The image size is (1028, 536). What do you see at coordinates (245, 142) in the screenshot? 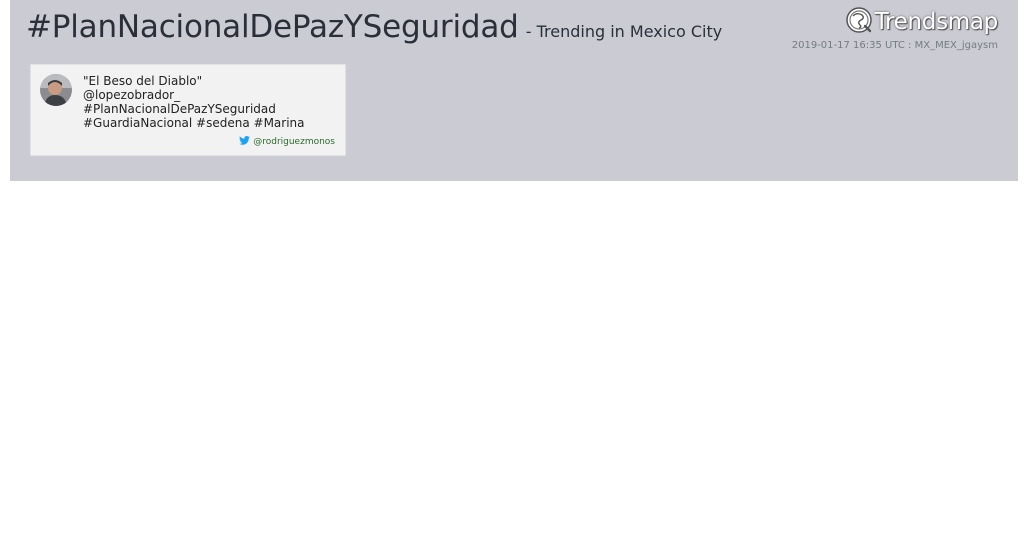
I see `twitter-bird-icon` at bounding box center [245, 142].